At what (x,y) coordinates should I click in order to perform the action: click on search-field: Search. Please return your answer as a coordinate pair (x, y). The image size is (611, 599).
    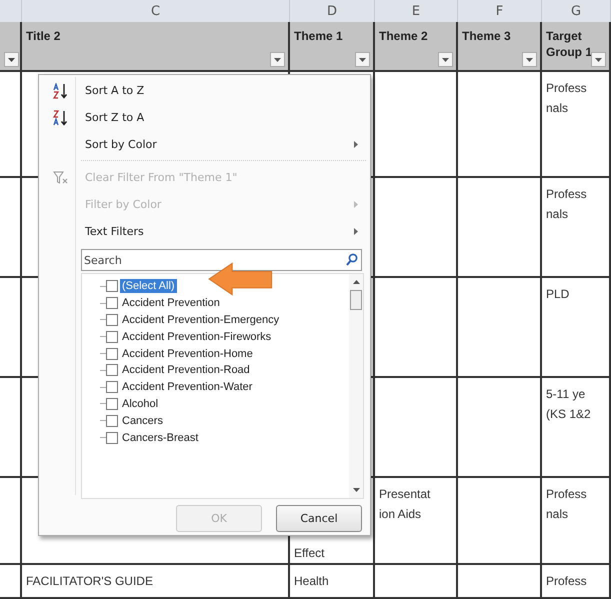
    Looking at the image, I should click on (221, 260).